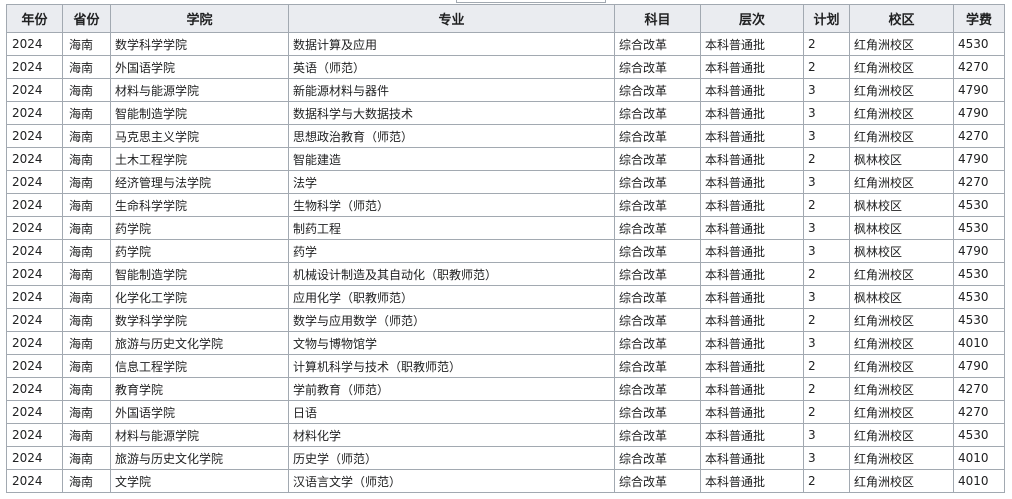  I want to click on cell-college: 药学院, so click(199, 251).